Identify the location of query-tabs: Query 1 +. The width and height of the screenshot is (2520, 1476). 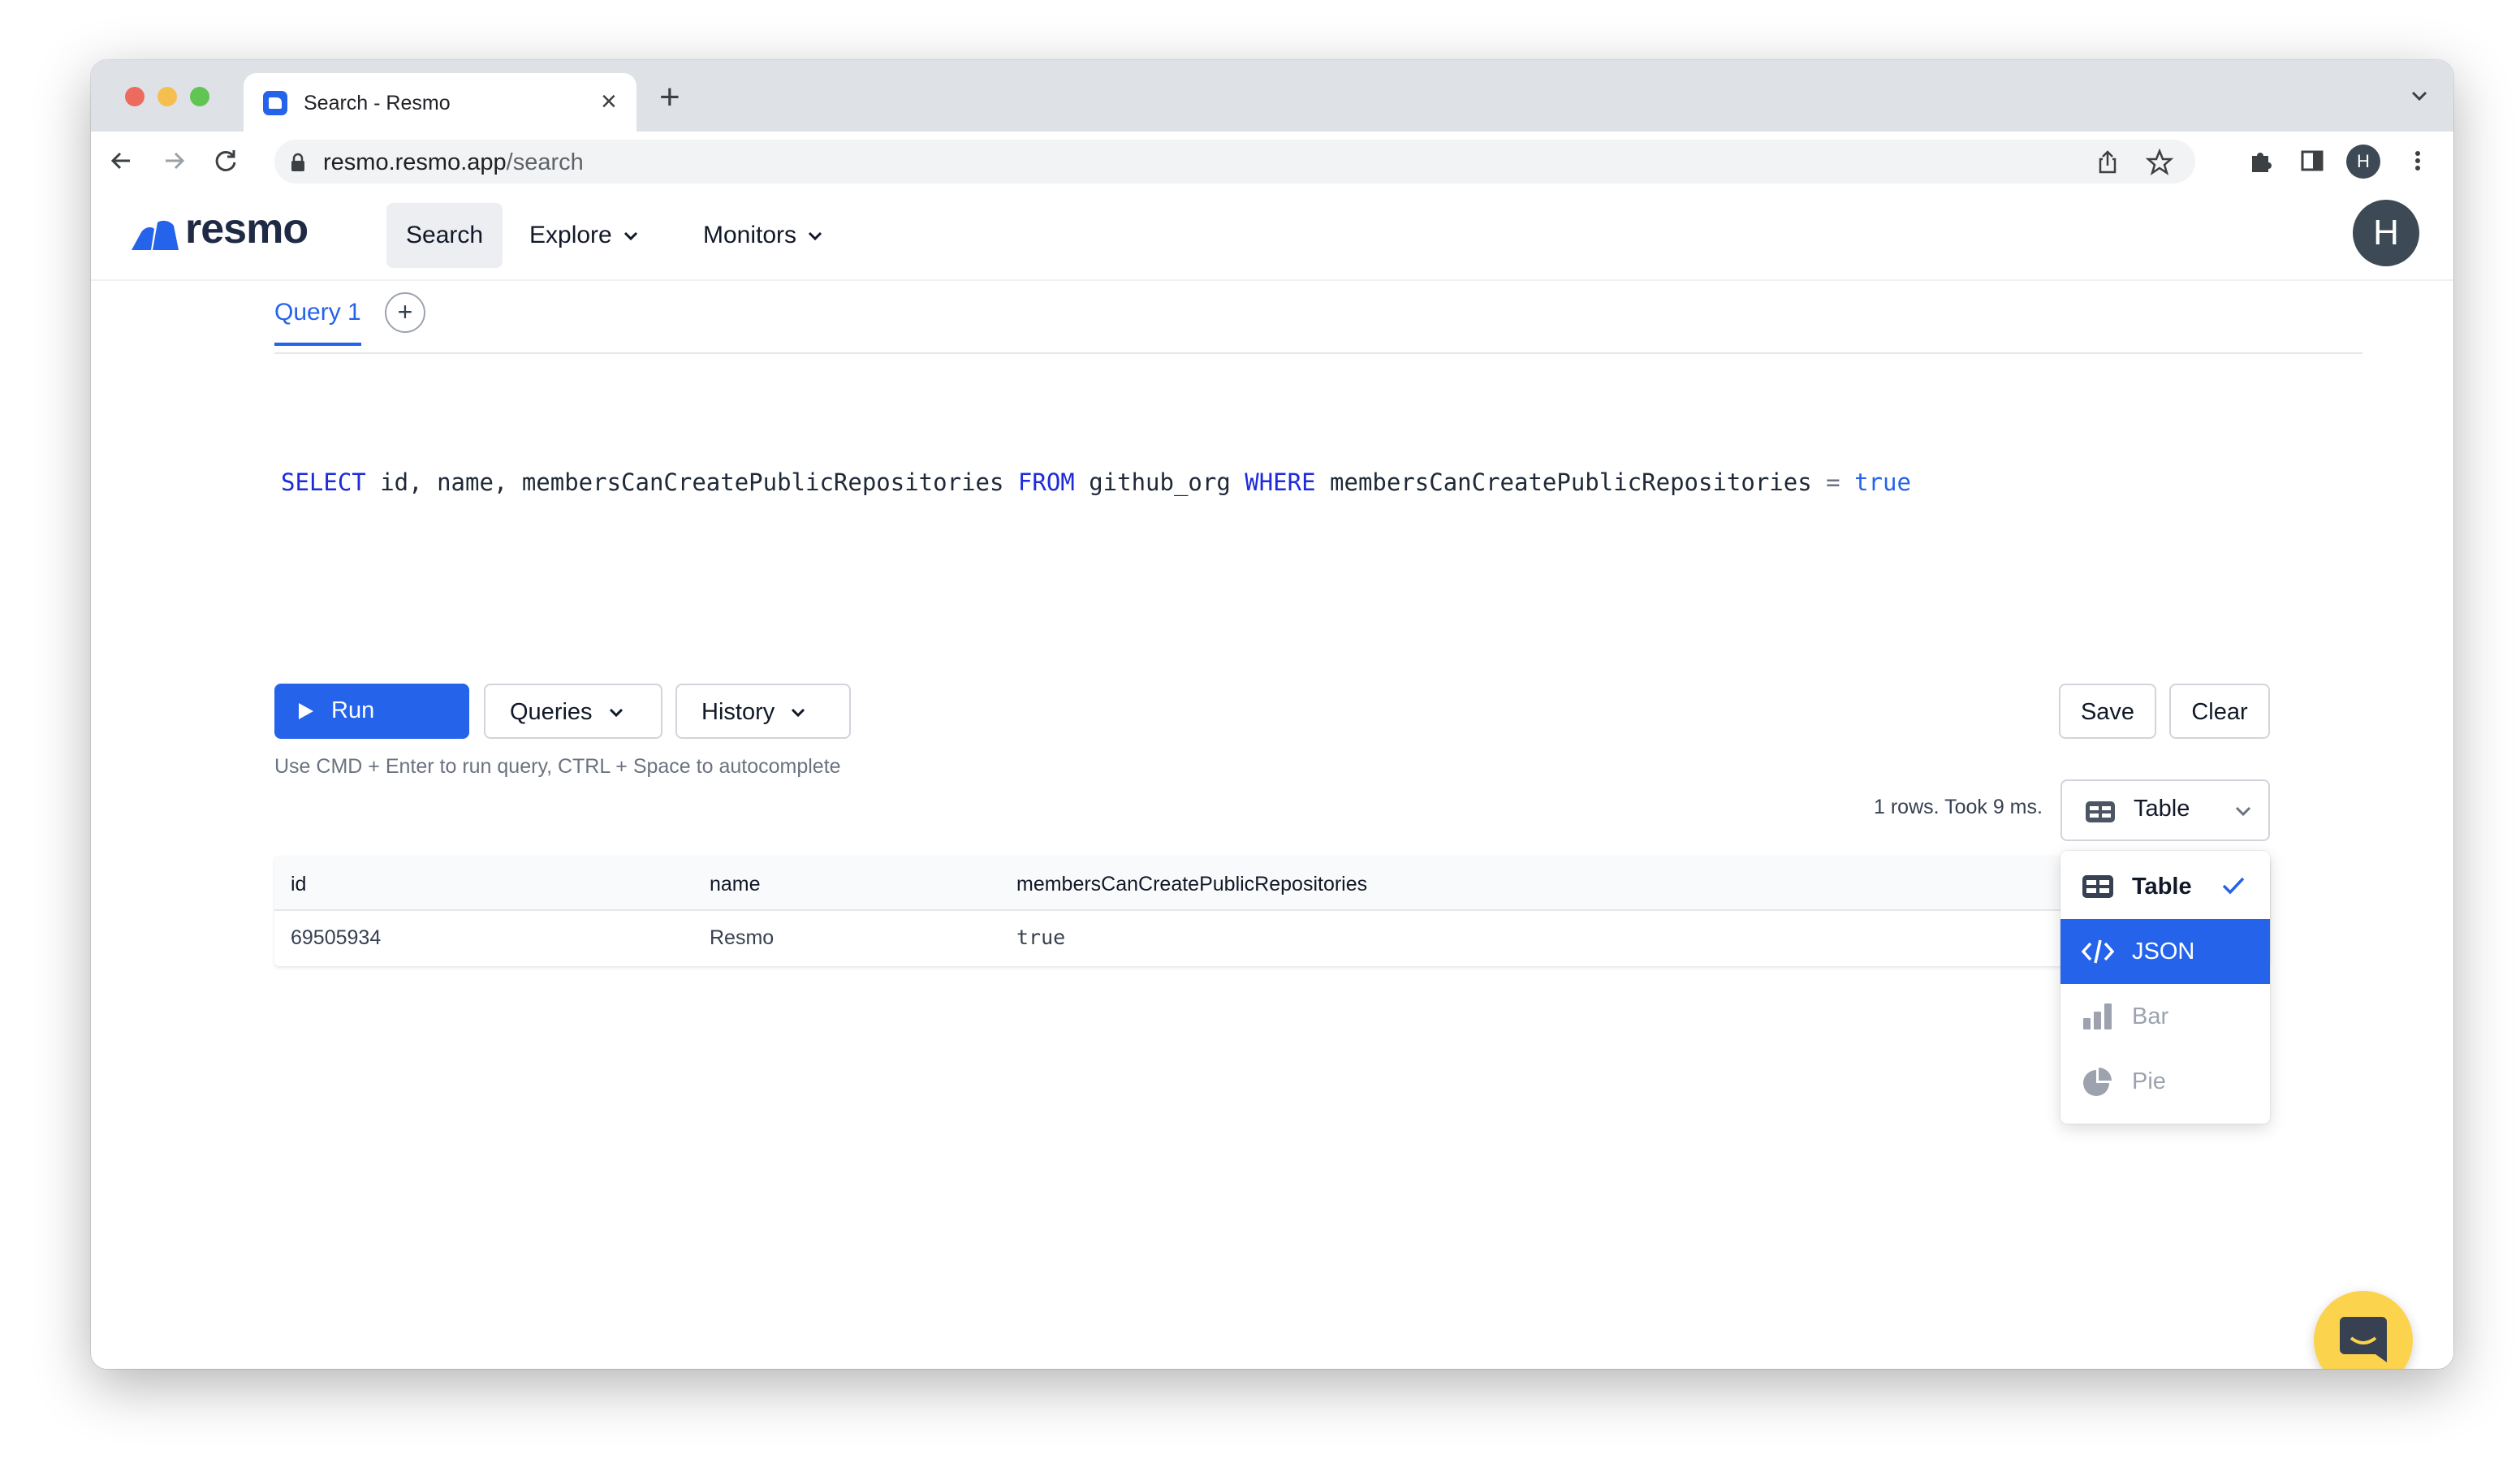
(1318, 317).